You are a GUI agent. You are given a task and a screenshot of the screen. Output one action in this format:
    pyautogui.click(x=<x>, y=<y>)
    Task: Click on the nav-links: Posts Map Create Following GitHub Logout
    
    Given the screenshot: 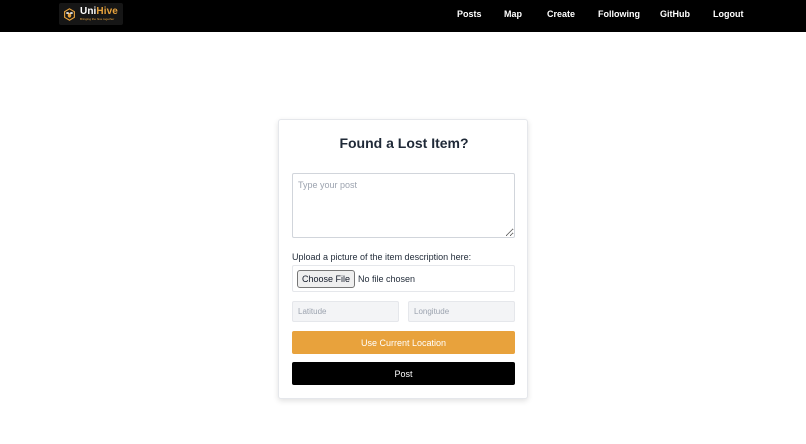 What is the action you would take?
    pyautogui.click(x=403, y=16)
    